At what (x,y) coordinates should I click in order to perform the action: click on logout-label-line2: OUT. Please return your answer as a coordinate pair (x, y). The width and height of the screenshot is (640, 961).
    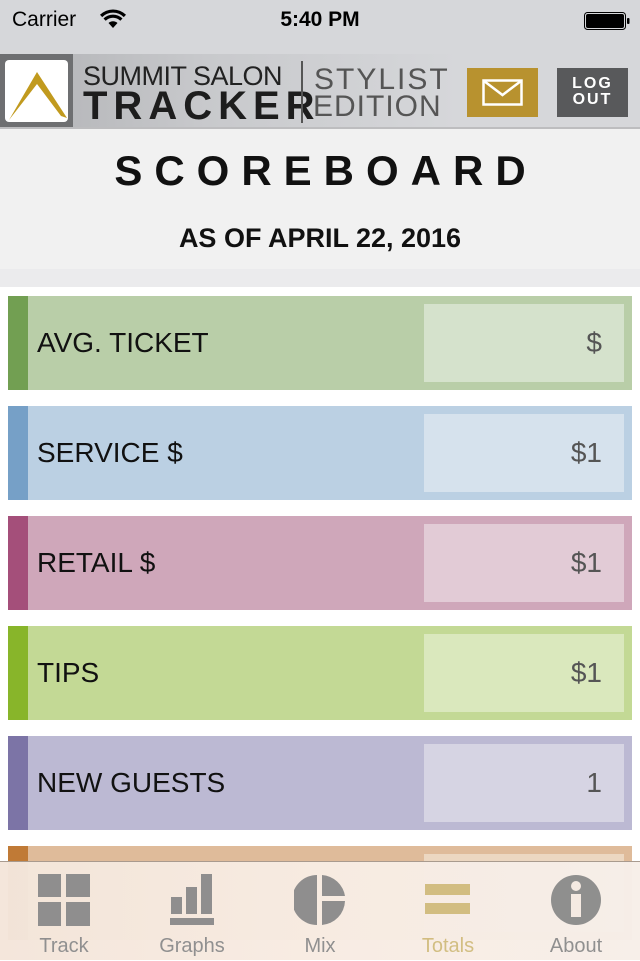
    Looking at the image, I should click on (592, 99).